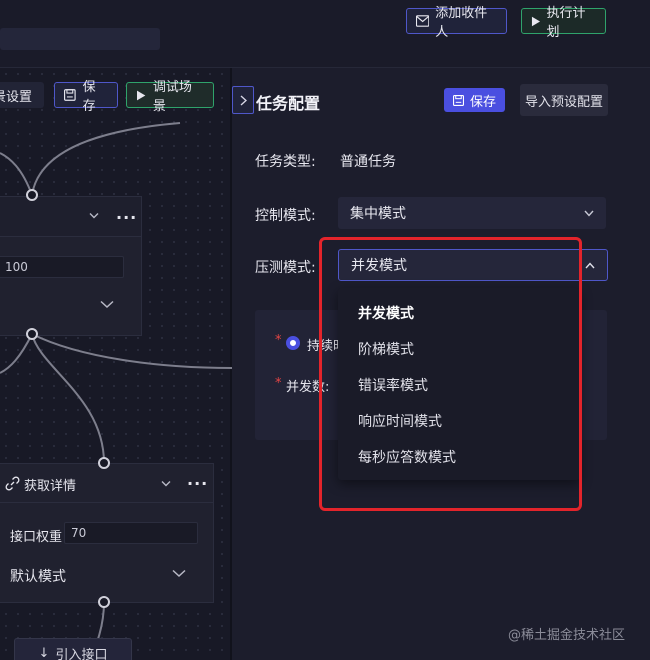  Describe the element at coordinates (16, 97) in the screenshot. I see `scene-settings-label: 场景设置` at that location.